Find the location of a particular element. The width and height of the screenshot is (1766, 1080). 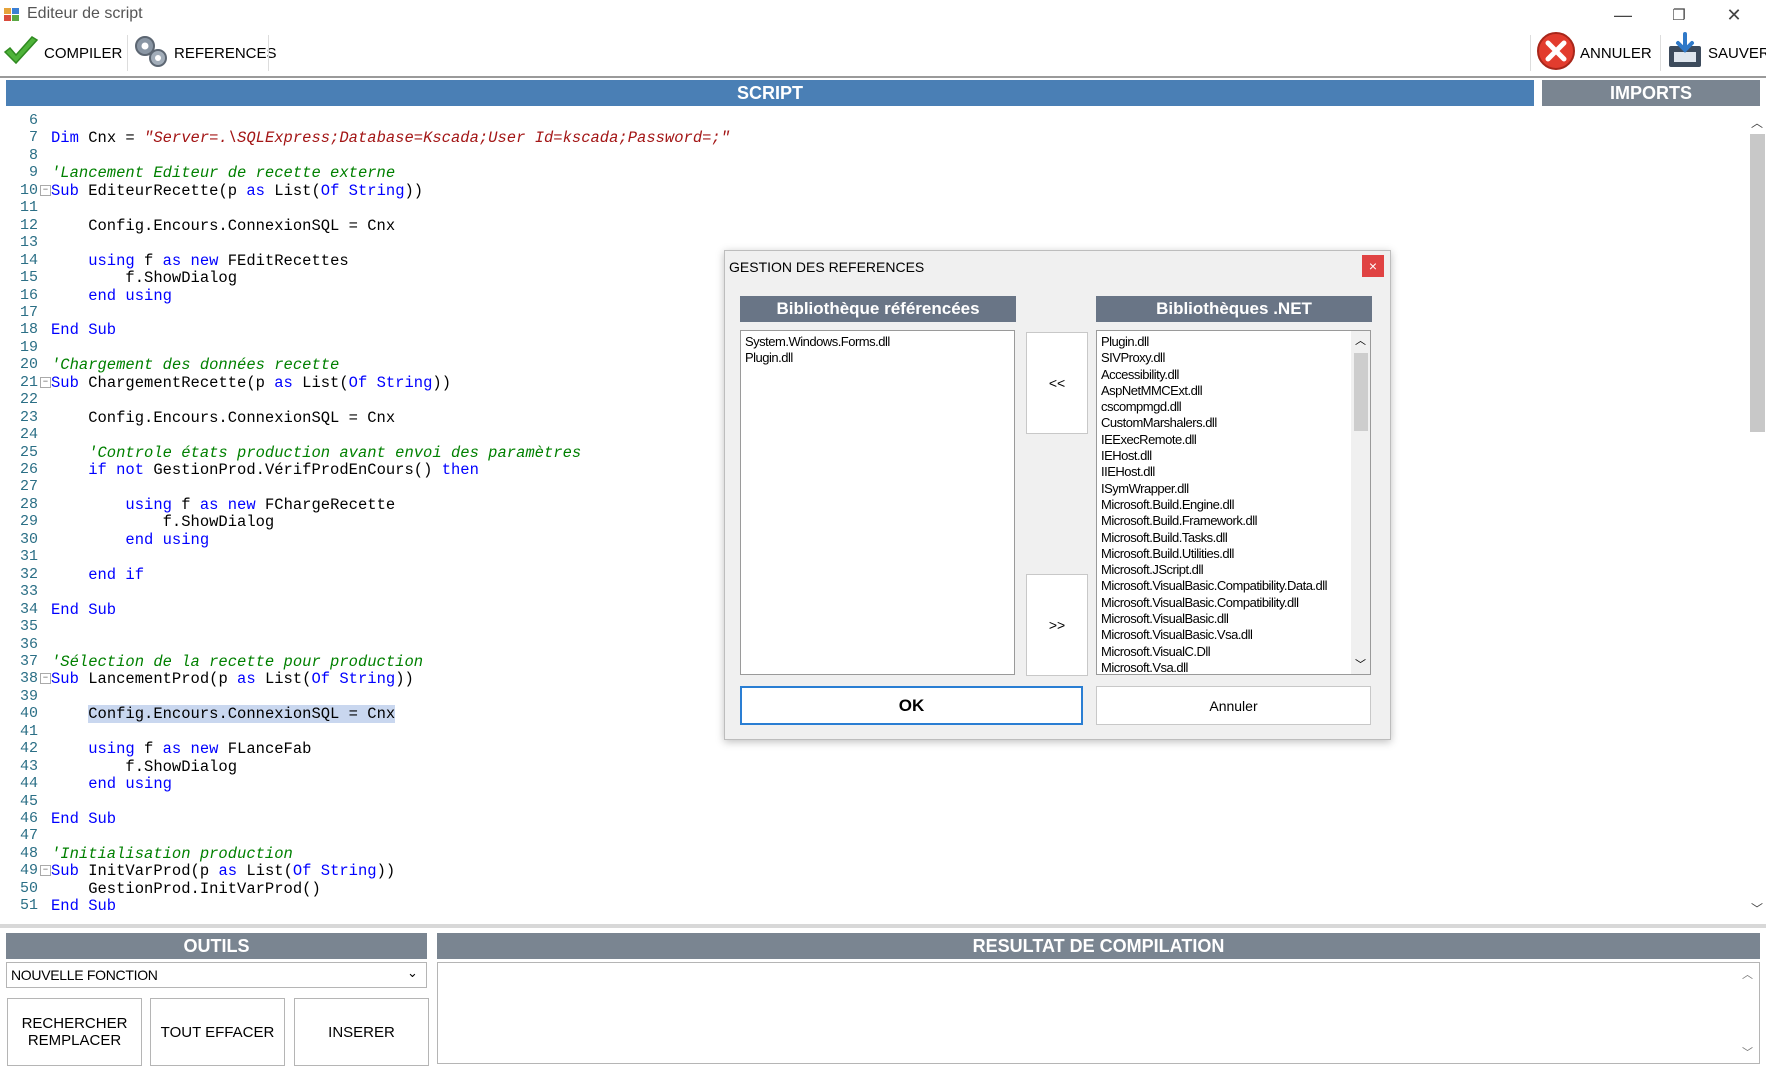

net-library-item: Microsoft.Build.Tasks.dll is located at coordinates (1224, 538).